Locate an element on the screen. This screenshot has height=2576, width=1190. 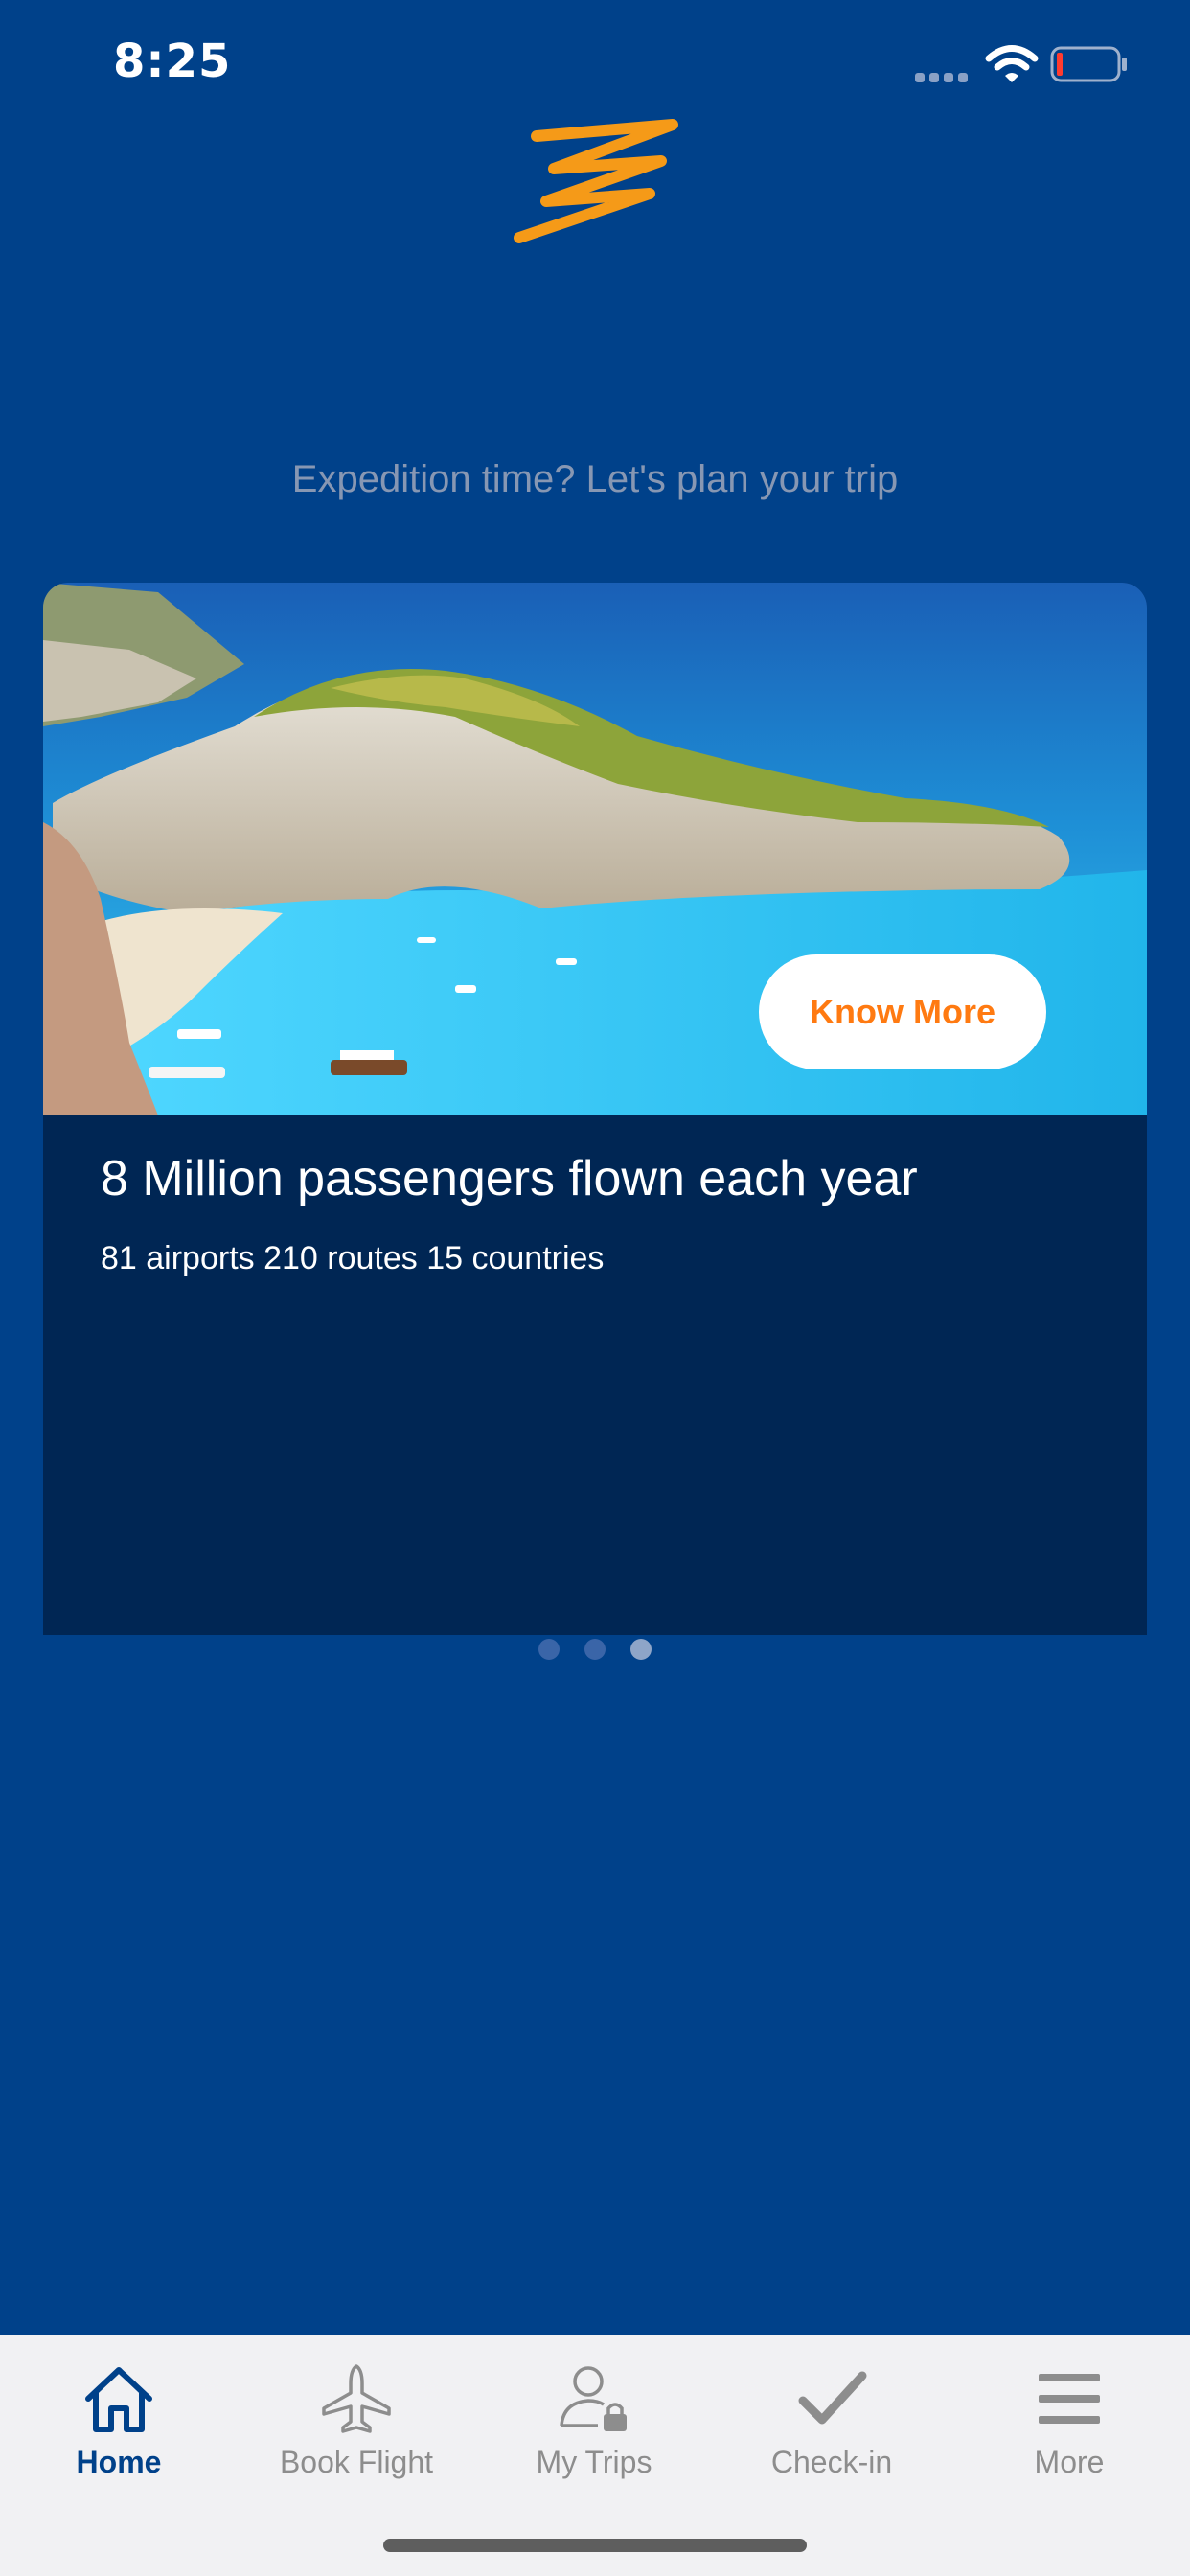
tab-check-in: Check-in is located at coordinates (832, 2421).